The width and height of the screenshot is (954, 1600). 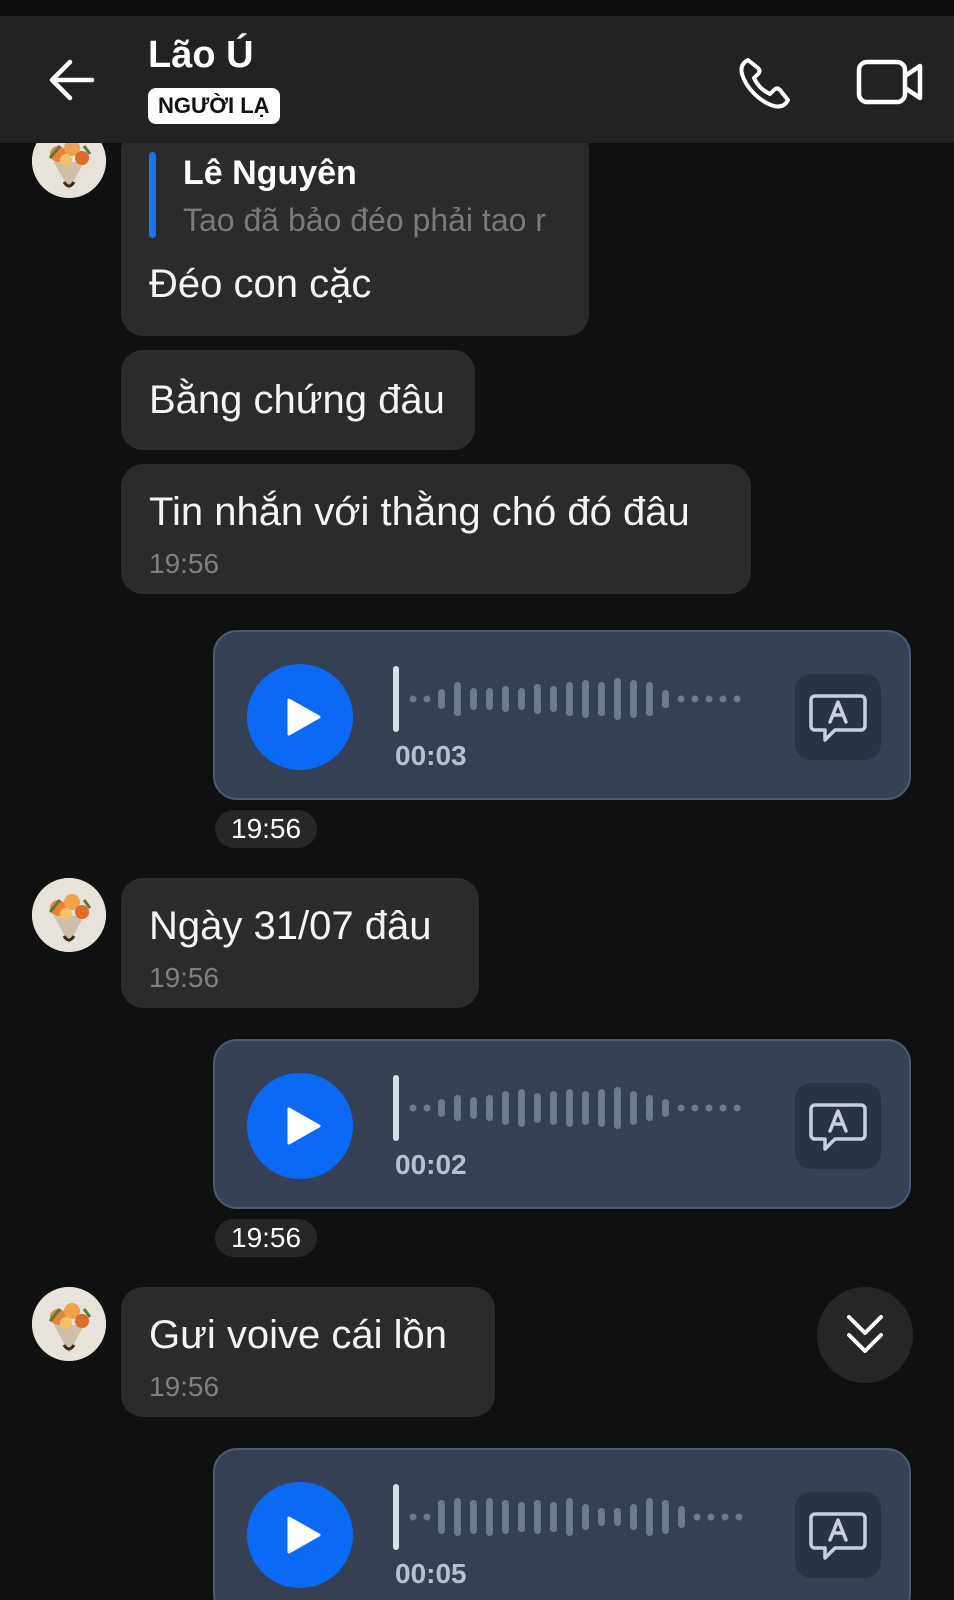 I want to click on message-text: Bằng chứng đâu, so click(x=297, y=400).